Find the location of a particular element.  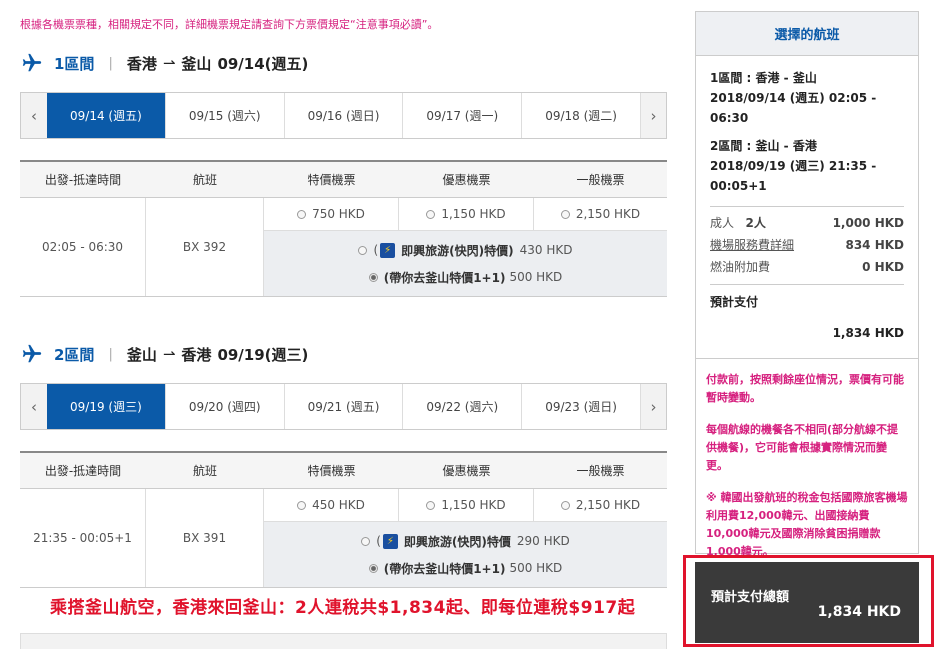

note-meals: 每個航線的機餐各不相同(部分航線不提供機餐)，它可能會根據實際情況而變更。 is located at coordinates (802, 447).